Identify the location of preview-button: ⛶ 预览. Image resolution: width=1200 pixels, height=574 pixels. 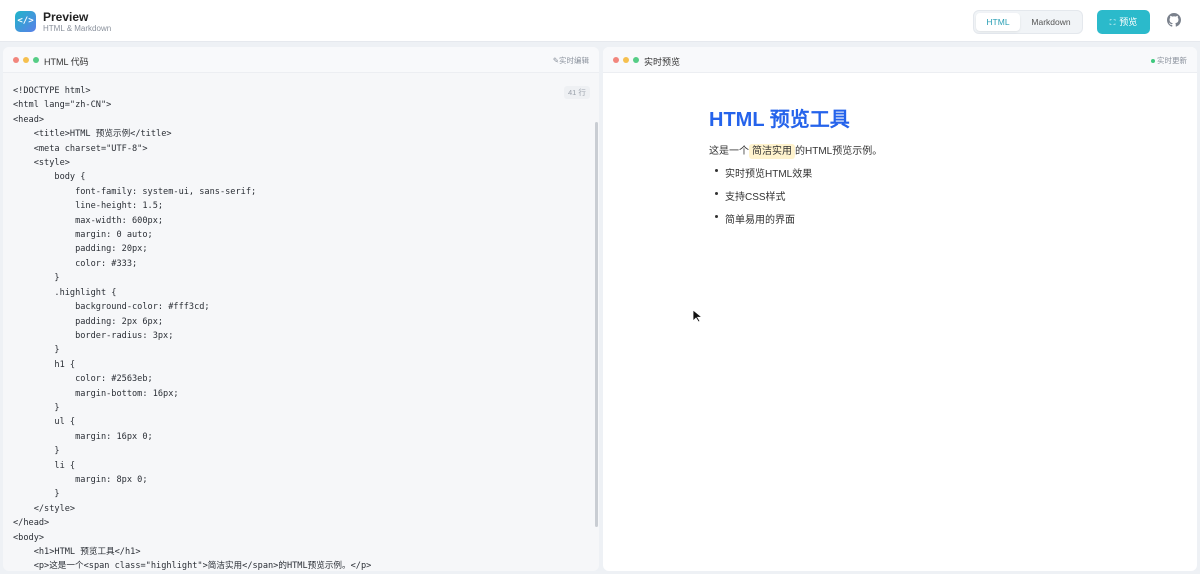
(1123, 22).